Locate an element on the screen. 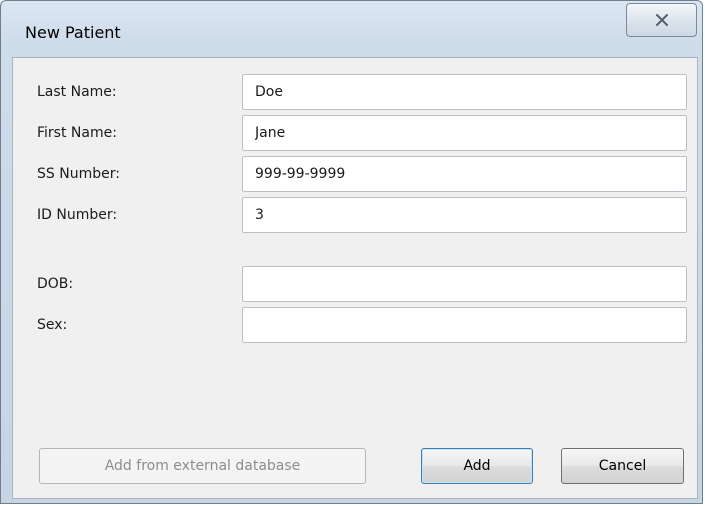 Image resolution: width=705 pixels, height=506 pixels. add-button: Add is located at coordinates (477, 466).